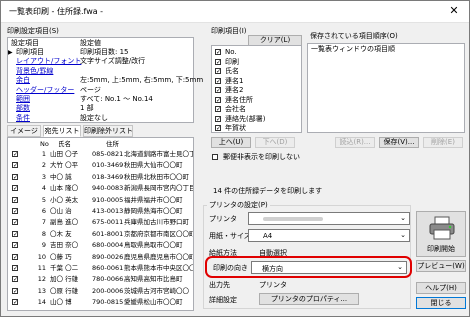 The height and width of the screenshot is (317, 470). What do you see at coordinates (153, 165) in the screenshot?
I see `row-addr: 秋田県大仙市〇〇町` at bounding box center [153, 165].